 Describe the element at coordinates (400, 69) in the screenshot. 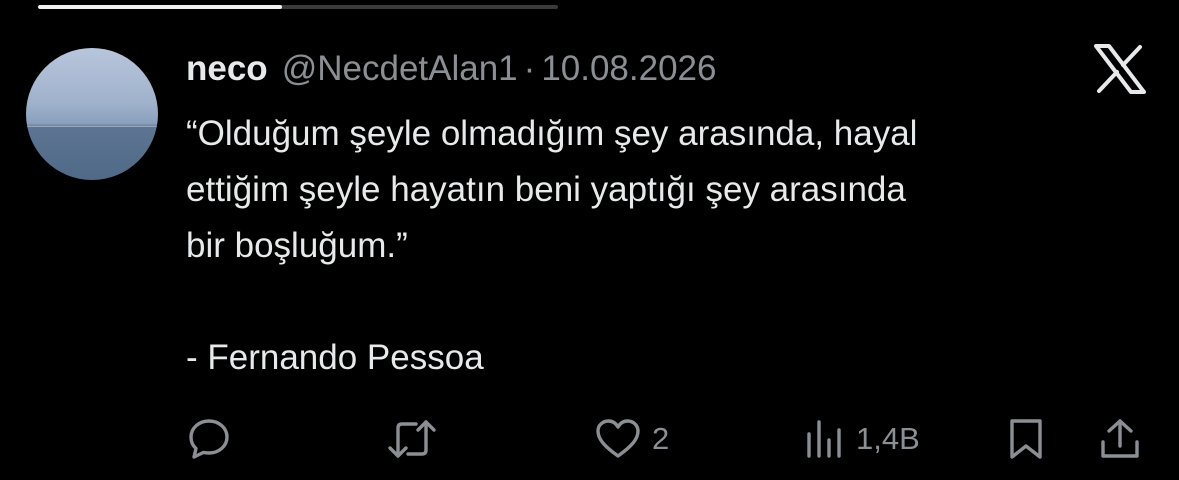

I see `author-handle: @NecdetAlan1` at that location.